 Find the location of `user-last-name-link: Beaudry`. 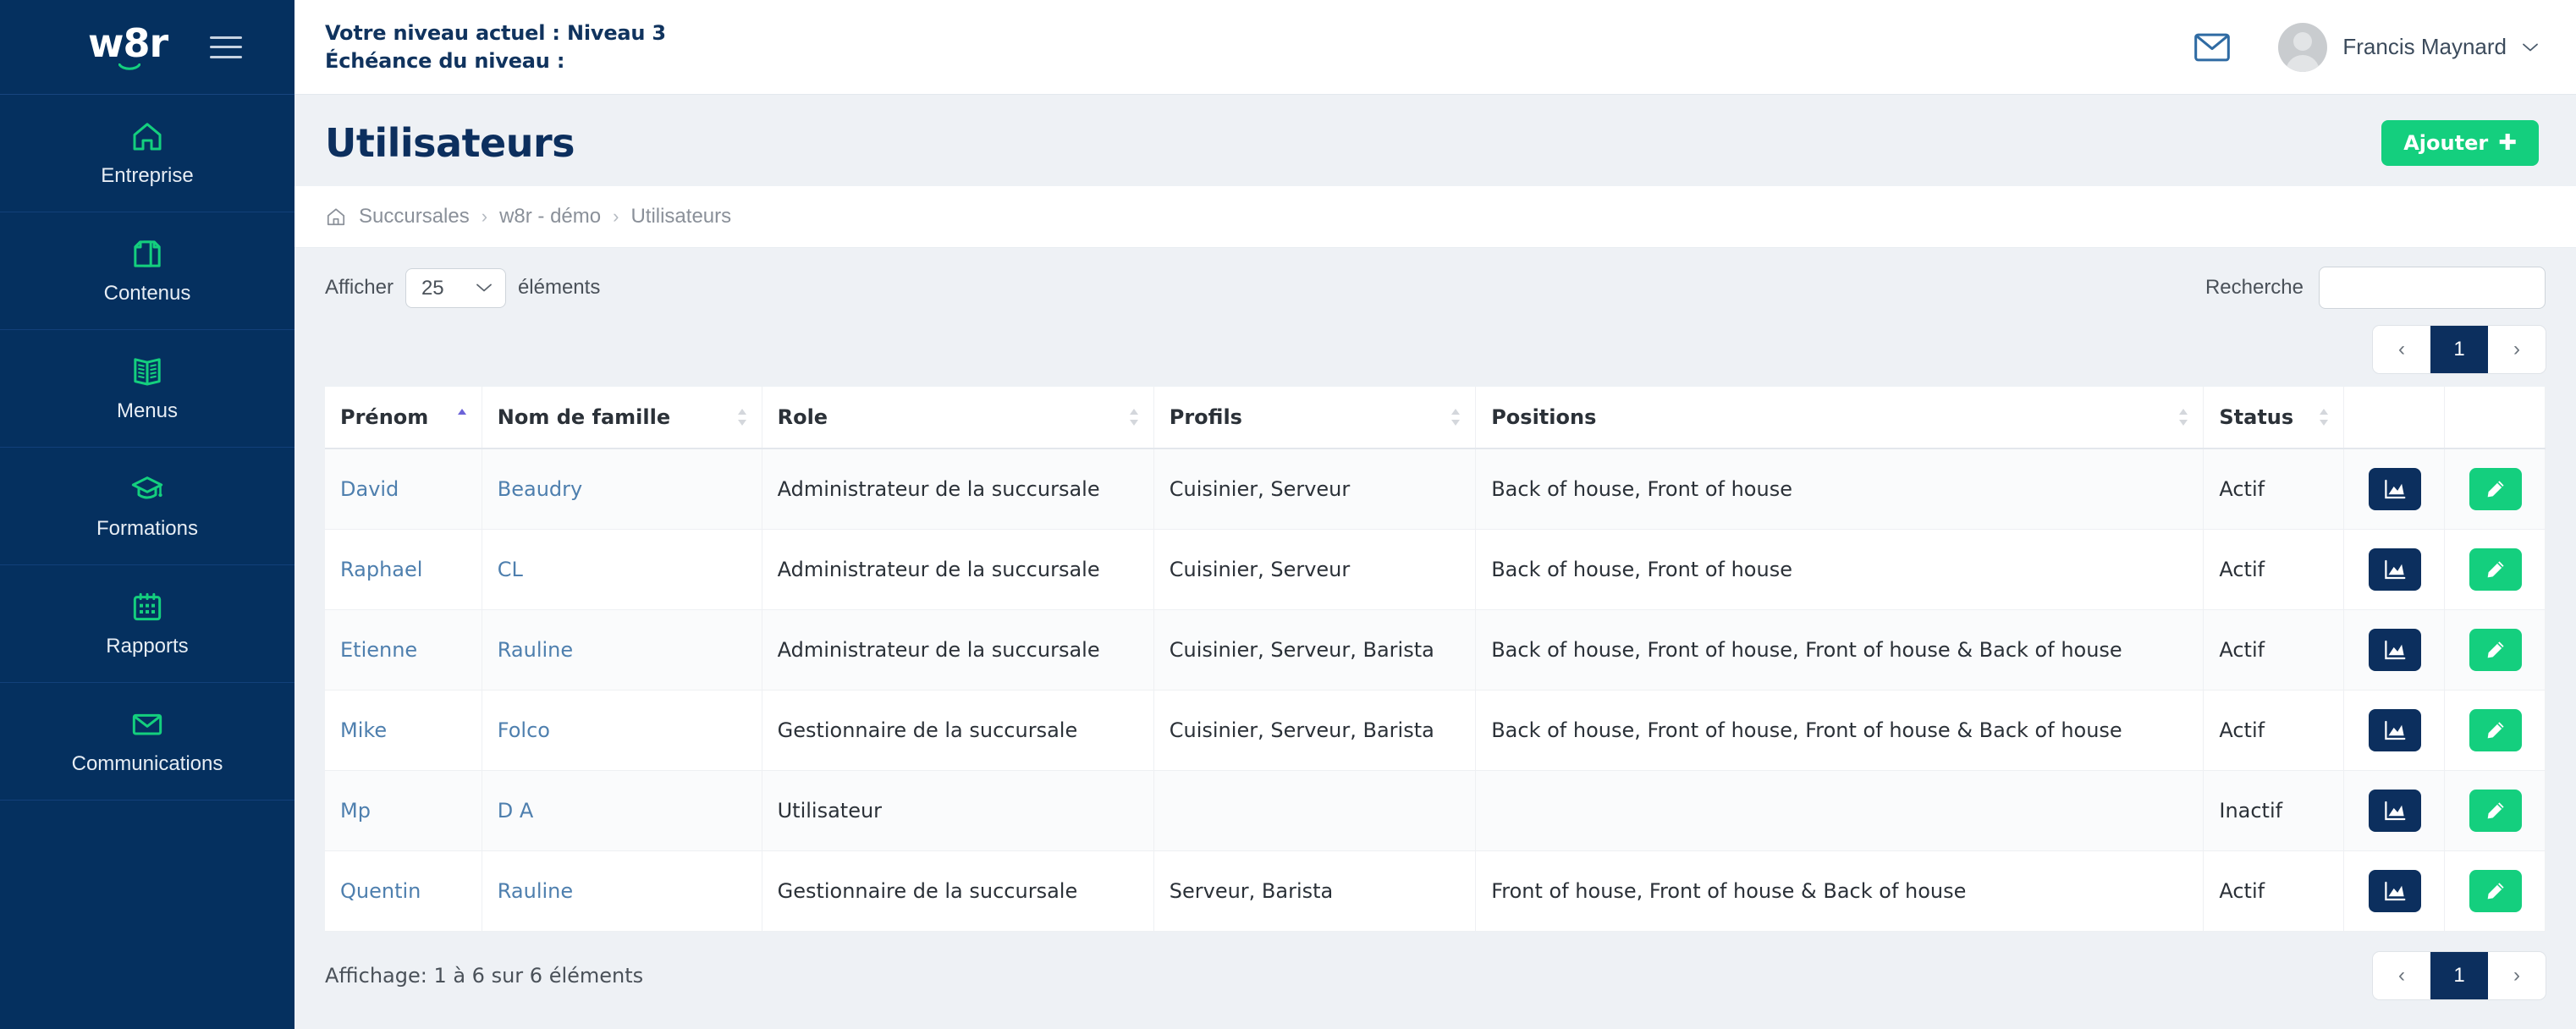

user-last-name-link: Beaudry is located at coordinates (540, 489).